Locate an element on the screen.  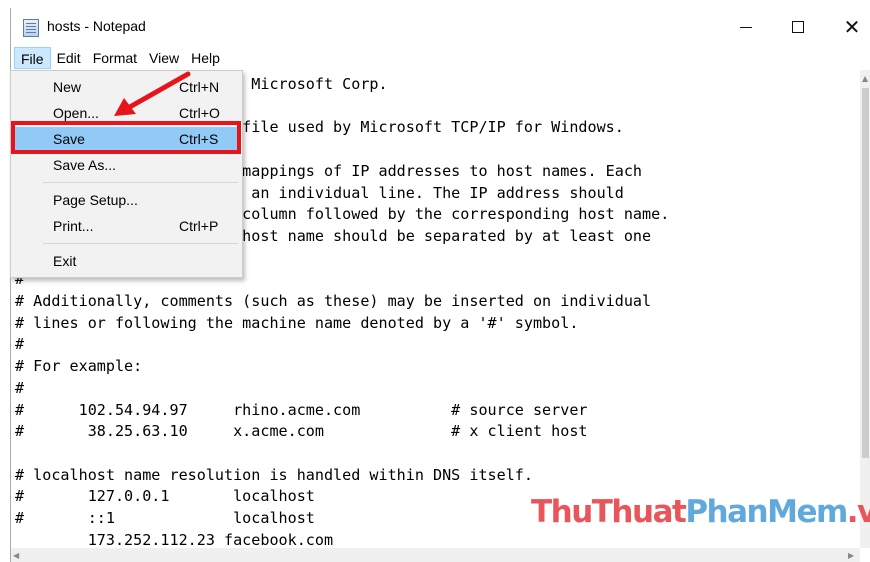
menu-item-exit: Exit is located at coordinates (127, 261).